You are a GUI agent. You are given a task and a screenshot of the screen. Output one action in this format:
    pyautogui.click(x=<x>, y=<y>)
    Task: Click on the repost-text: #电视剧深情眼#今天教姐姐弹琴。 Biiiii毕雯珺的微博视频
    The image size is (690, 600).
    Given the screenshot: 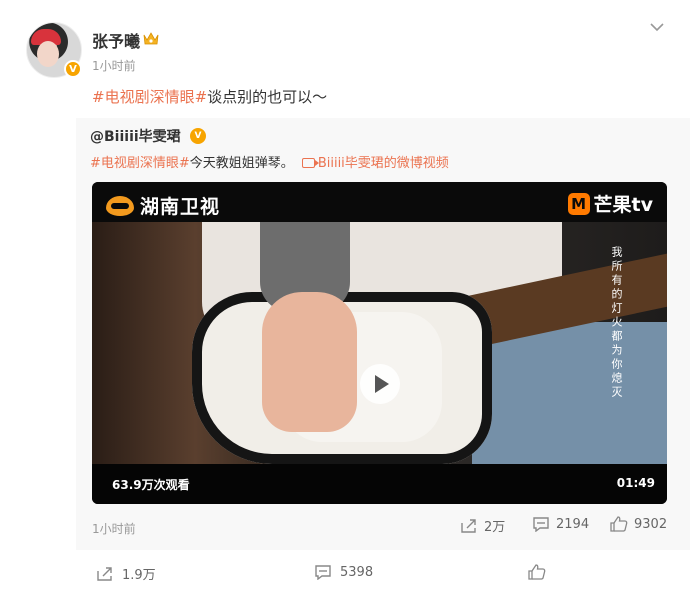 What is the action you would take?
    pyautogui.click(x=269, y=161)
    